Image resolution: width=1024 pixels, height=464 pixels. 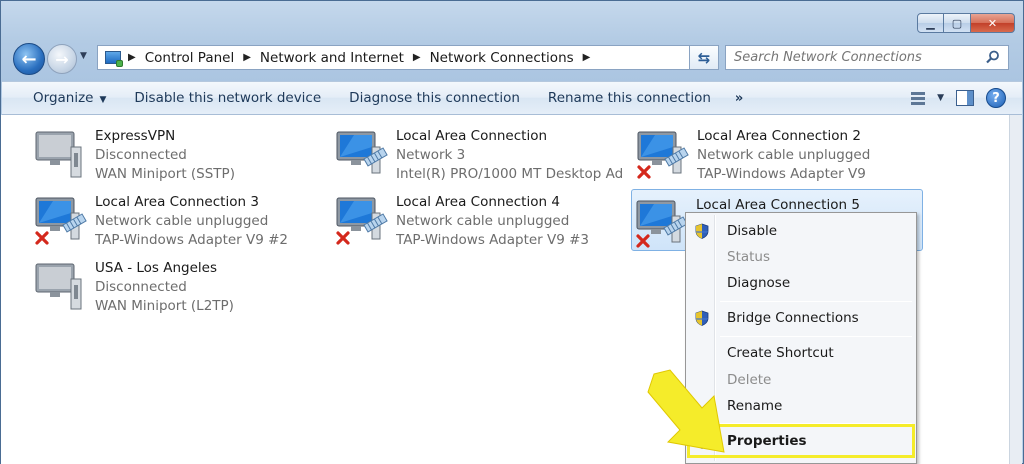 What do you see at coordinates (854, 57) in the screenshot?
I see `search-input` at bounding box center [854, 57].